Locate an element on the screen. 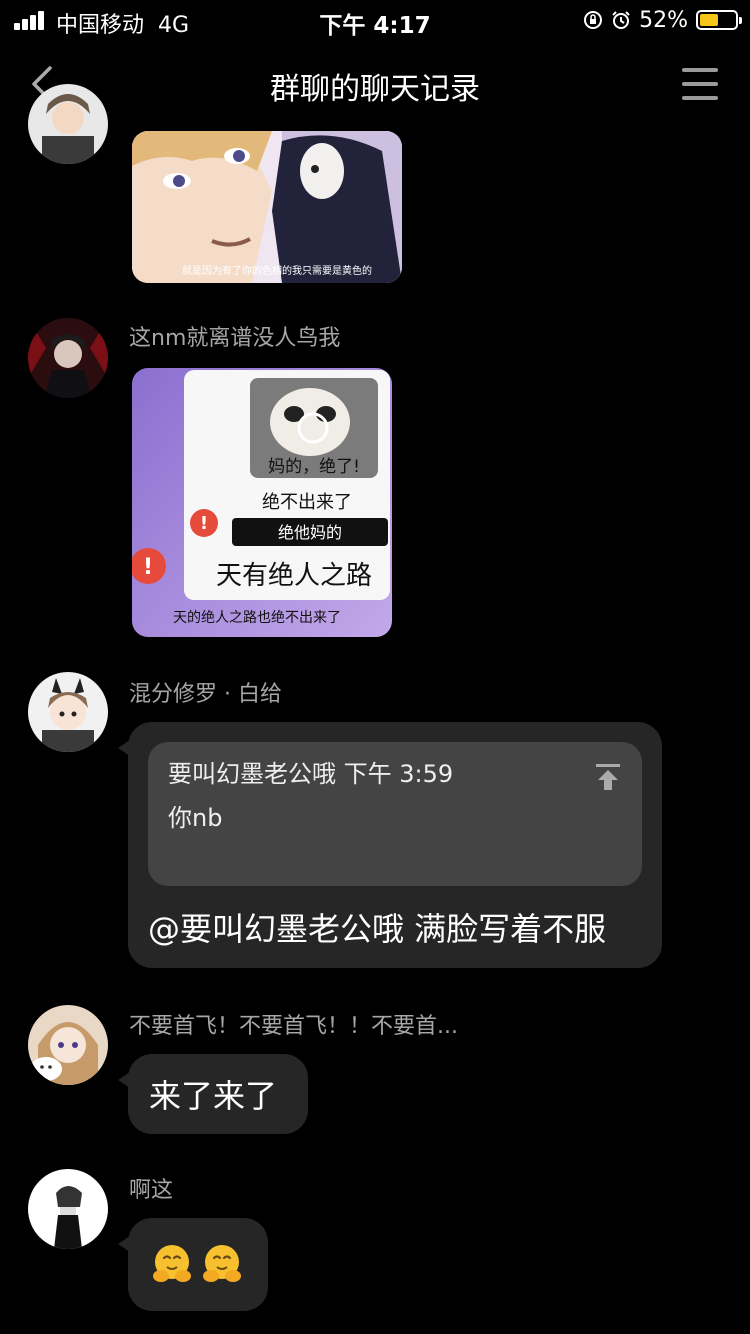  anime-girl-with-cat-avatar is located at coordinates (68, 1045).